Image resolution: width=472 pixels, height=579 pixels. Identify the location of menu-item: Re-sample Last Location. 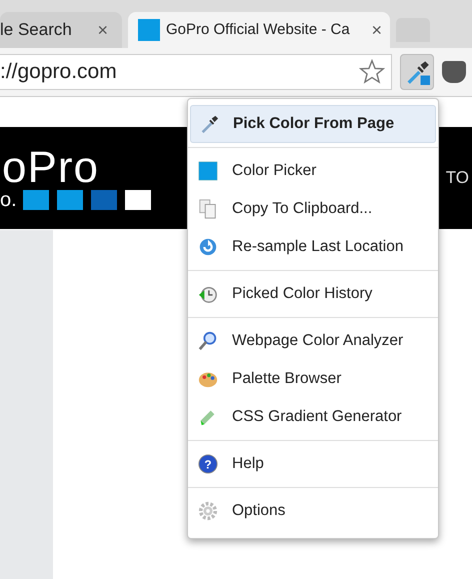
(313, 247).